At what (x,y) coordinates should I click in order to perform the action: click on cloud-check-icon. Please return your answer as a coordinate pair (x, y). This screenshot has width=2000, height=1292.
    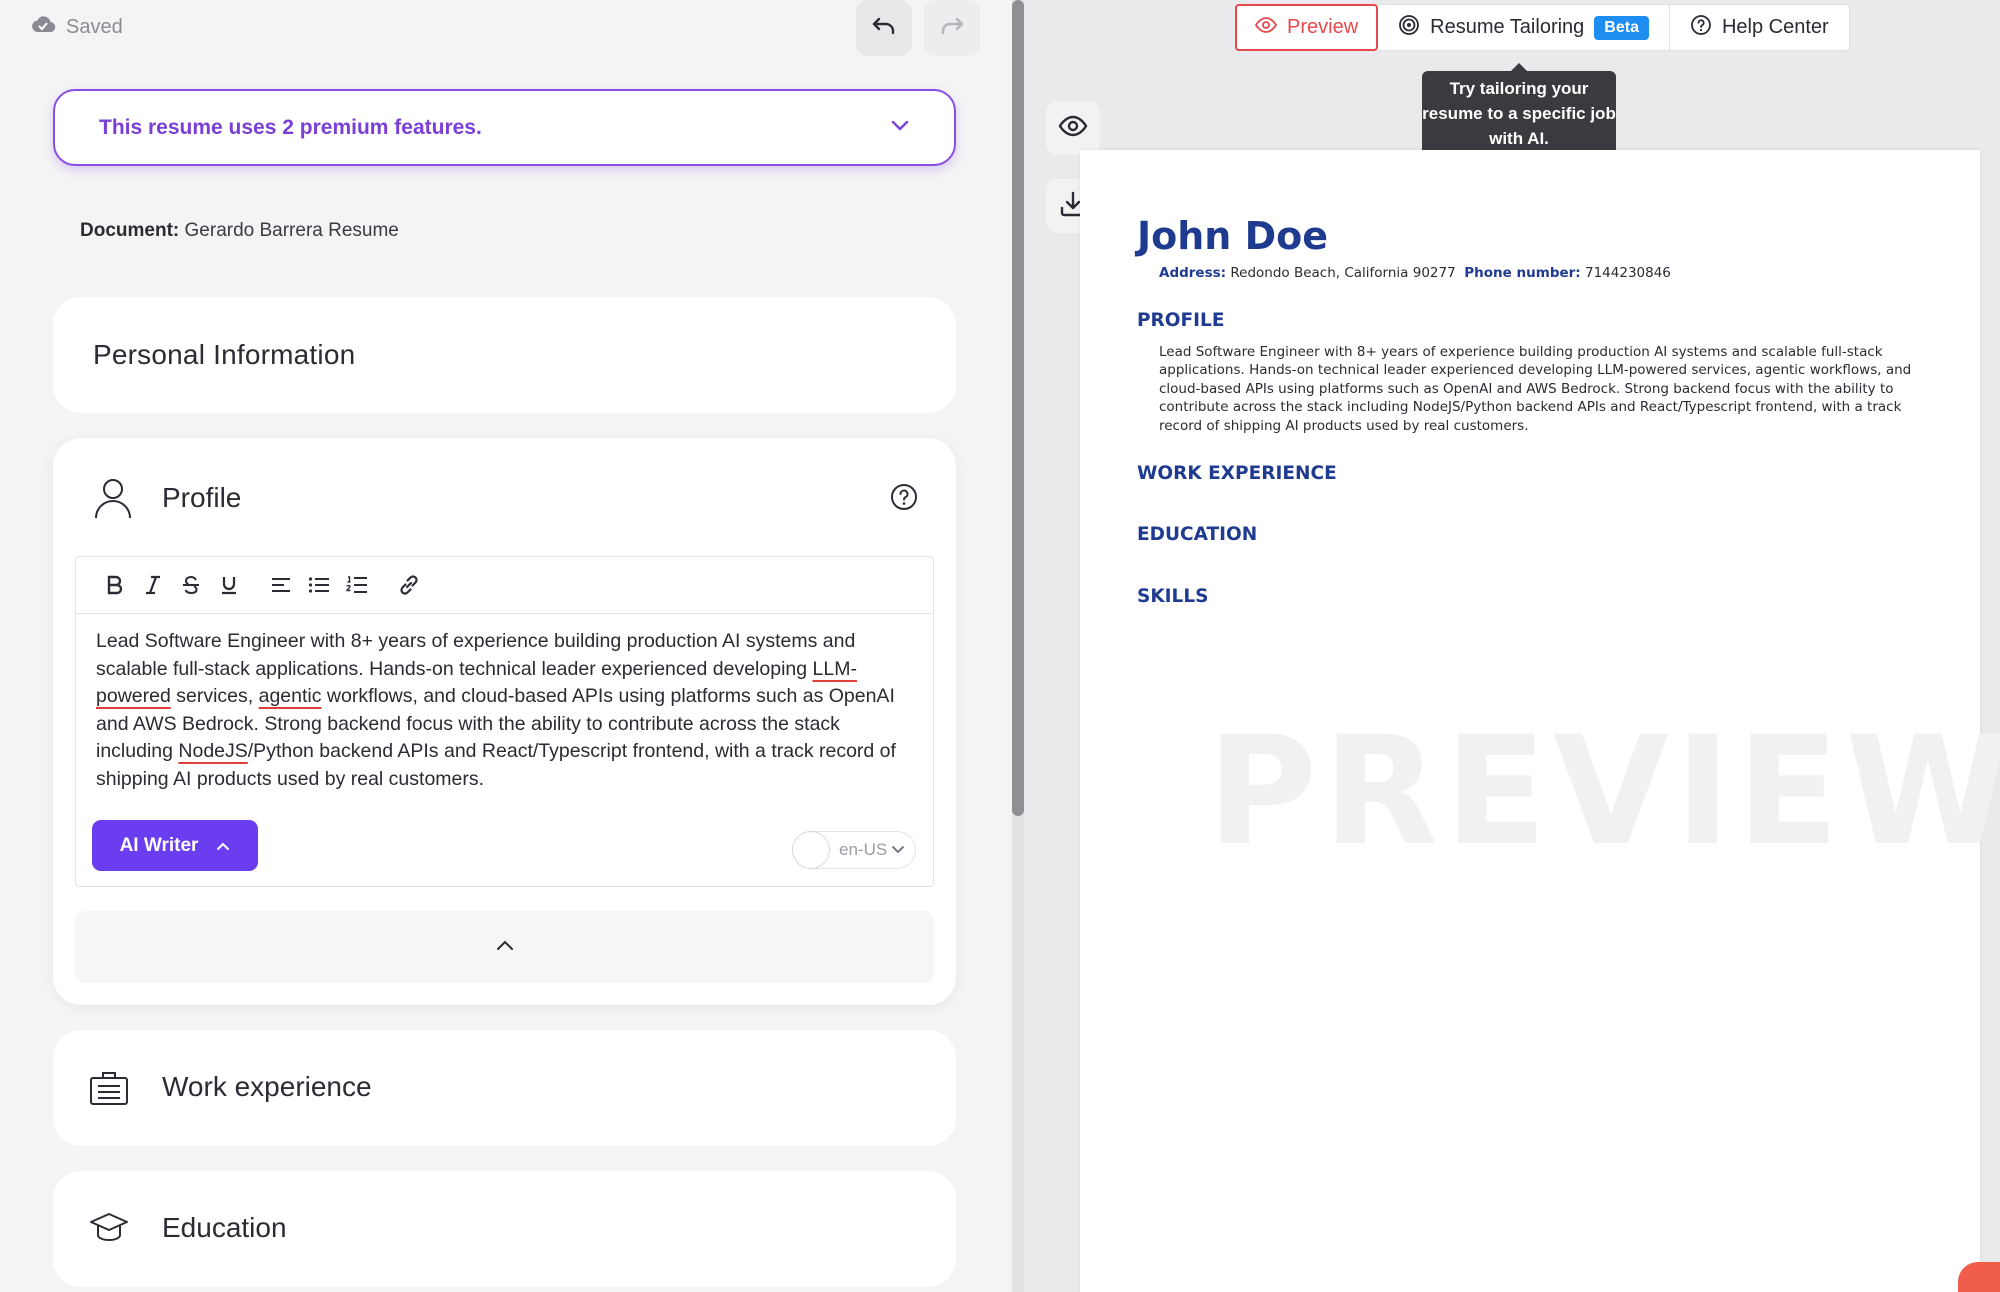
    Looking at the image, I should click on (43, 27).